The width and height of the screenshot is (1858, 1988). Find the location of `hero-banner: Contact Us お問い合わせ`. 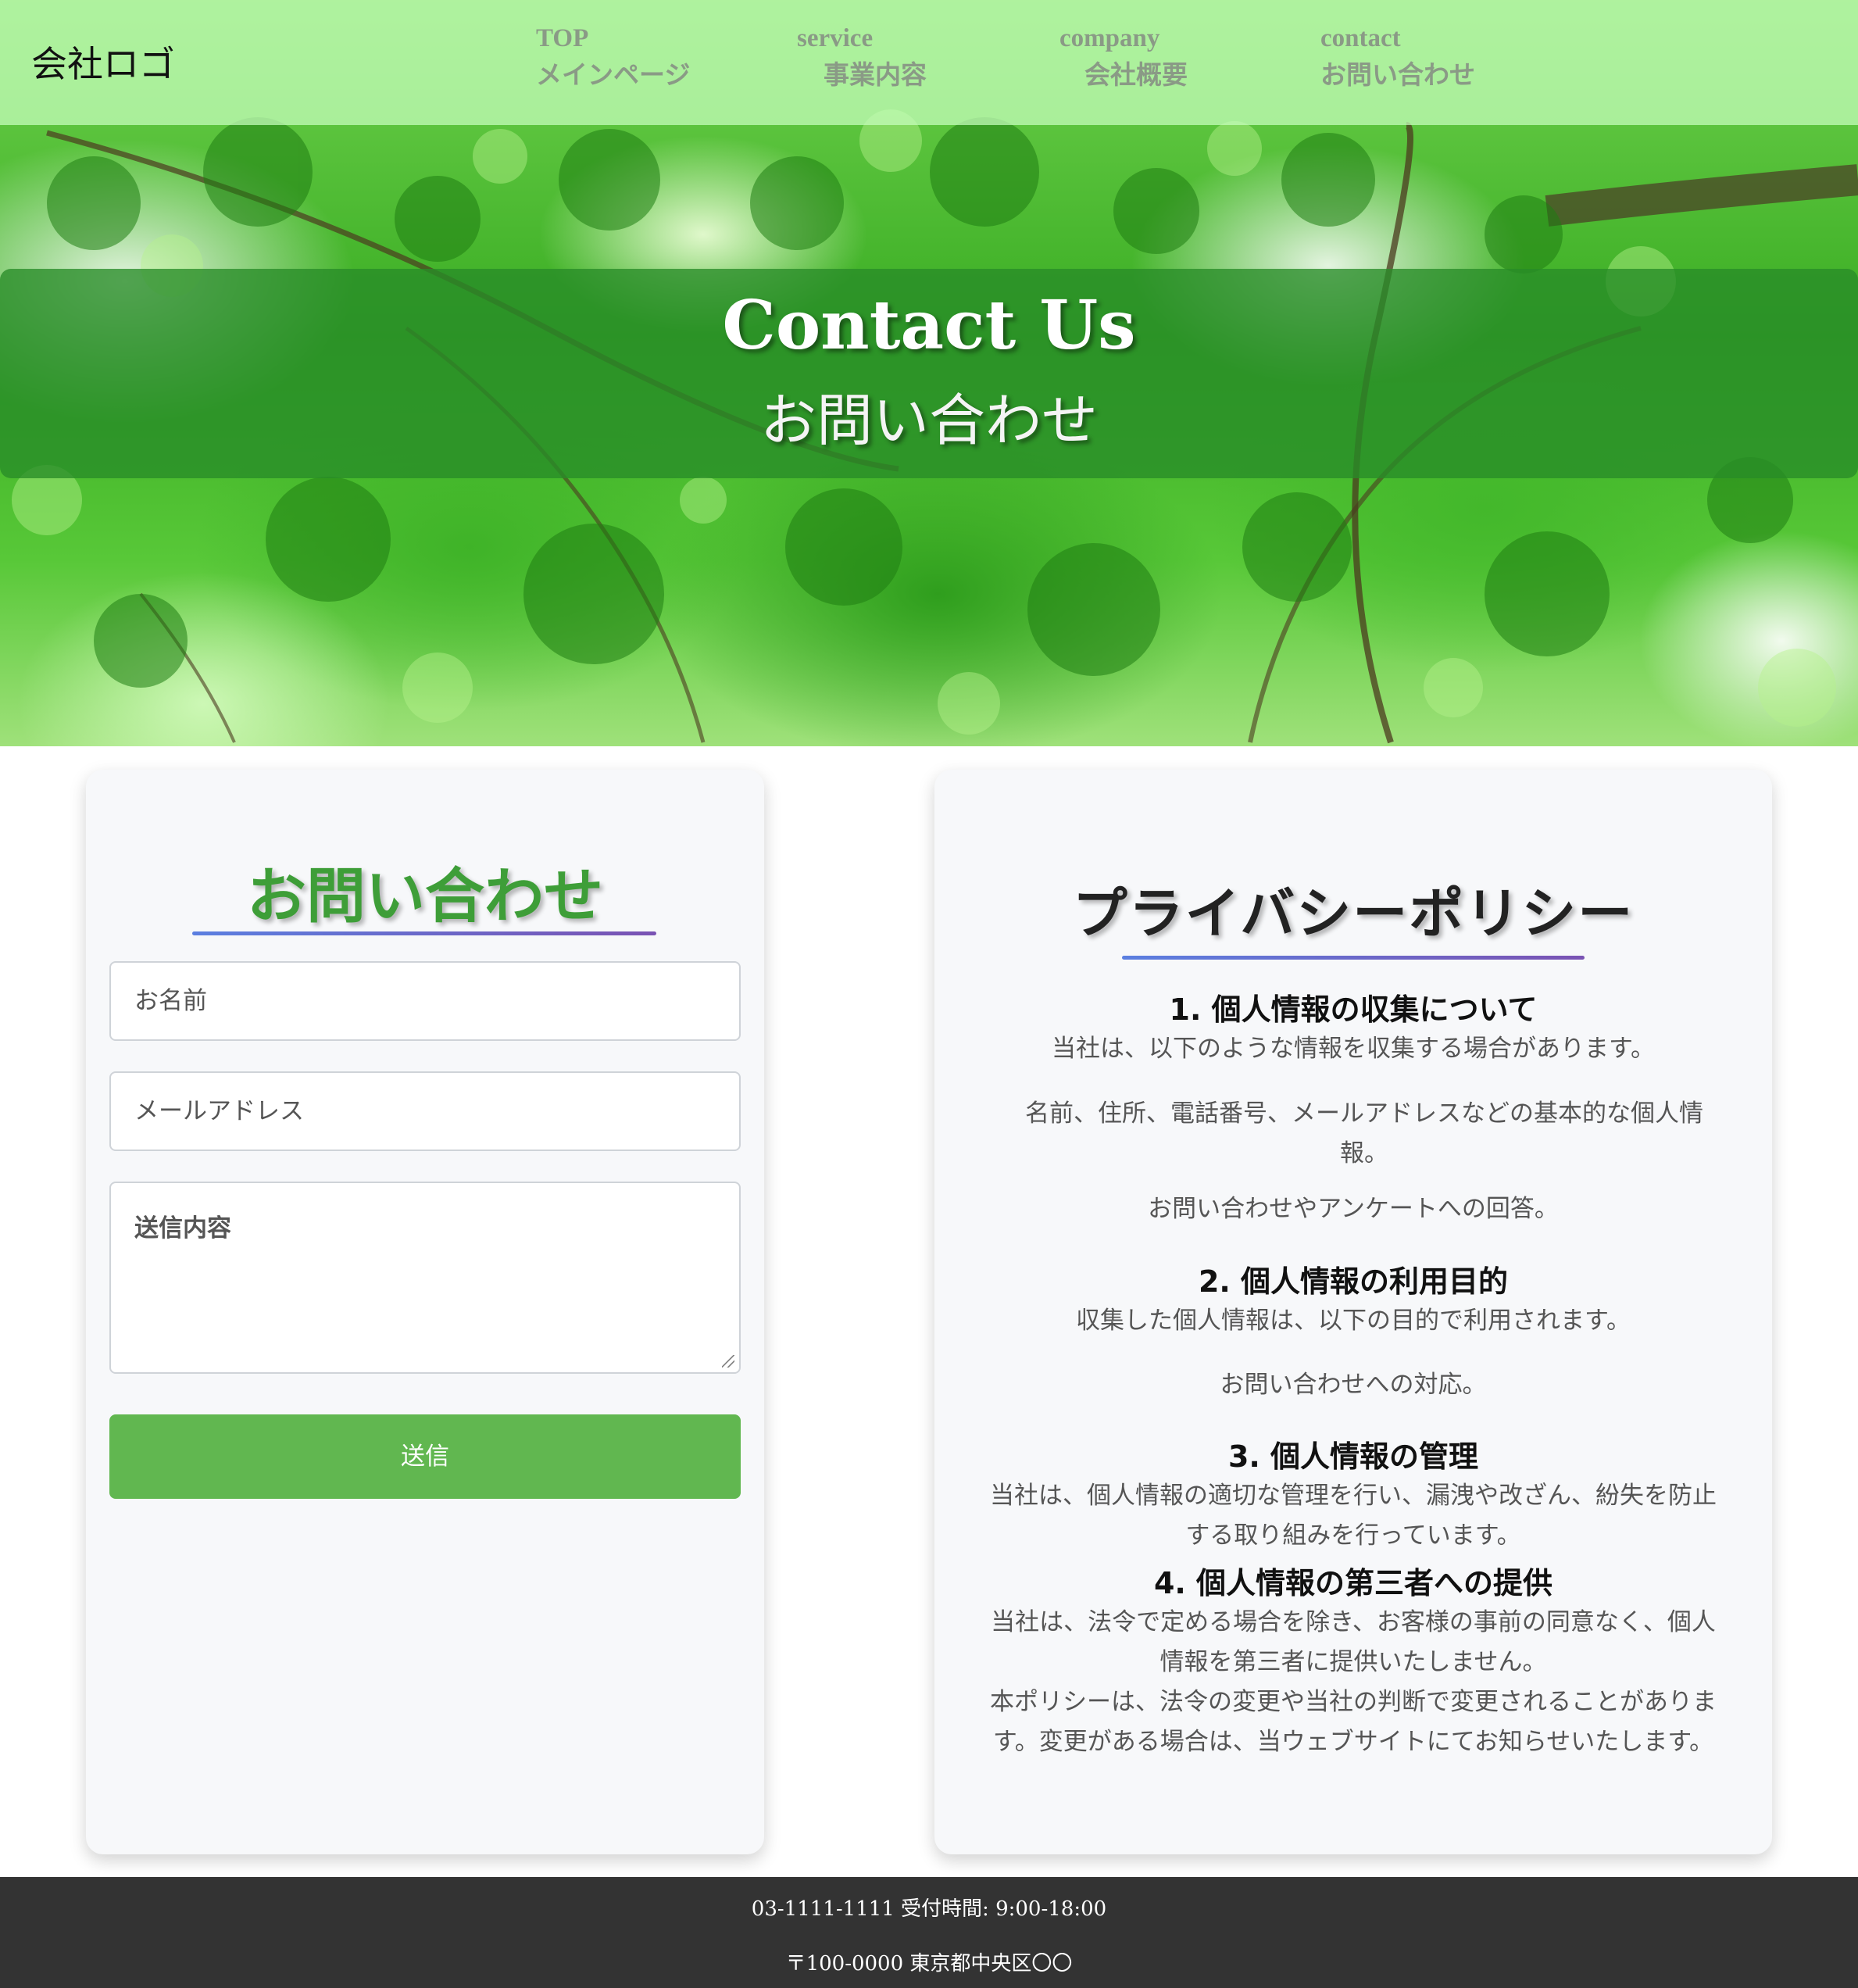

hero-banner: Contact Us お問い合わせ is located at coordinates (929, 373).